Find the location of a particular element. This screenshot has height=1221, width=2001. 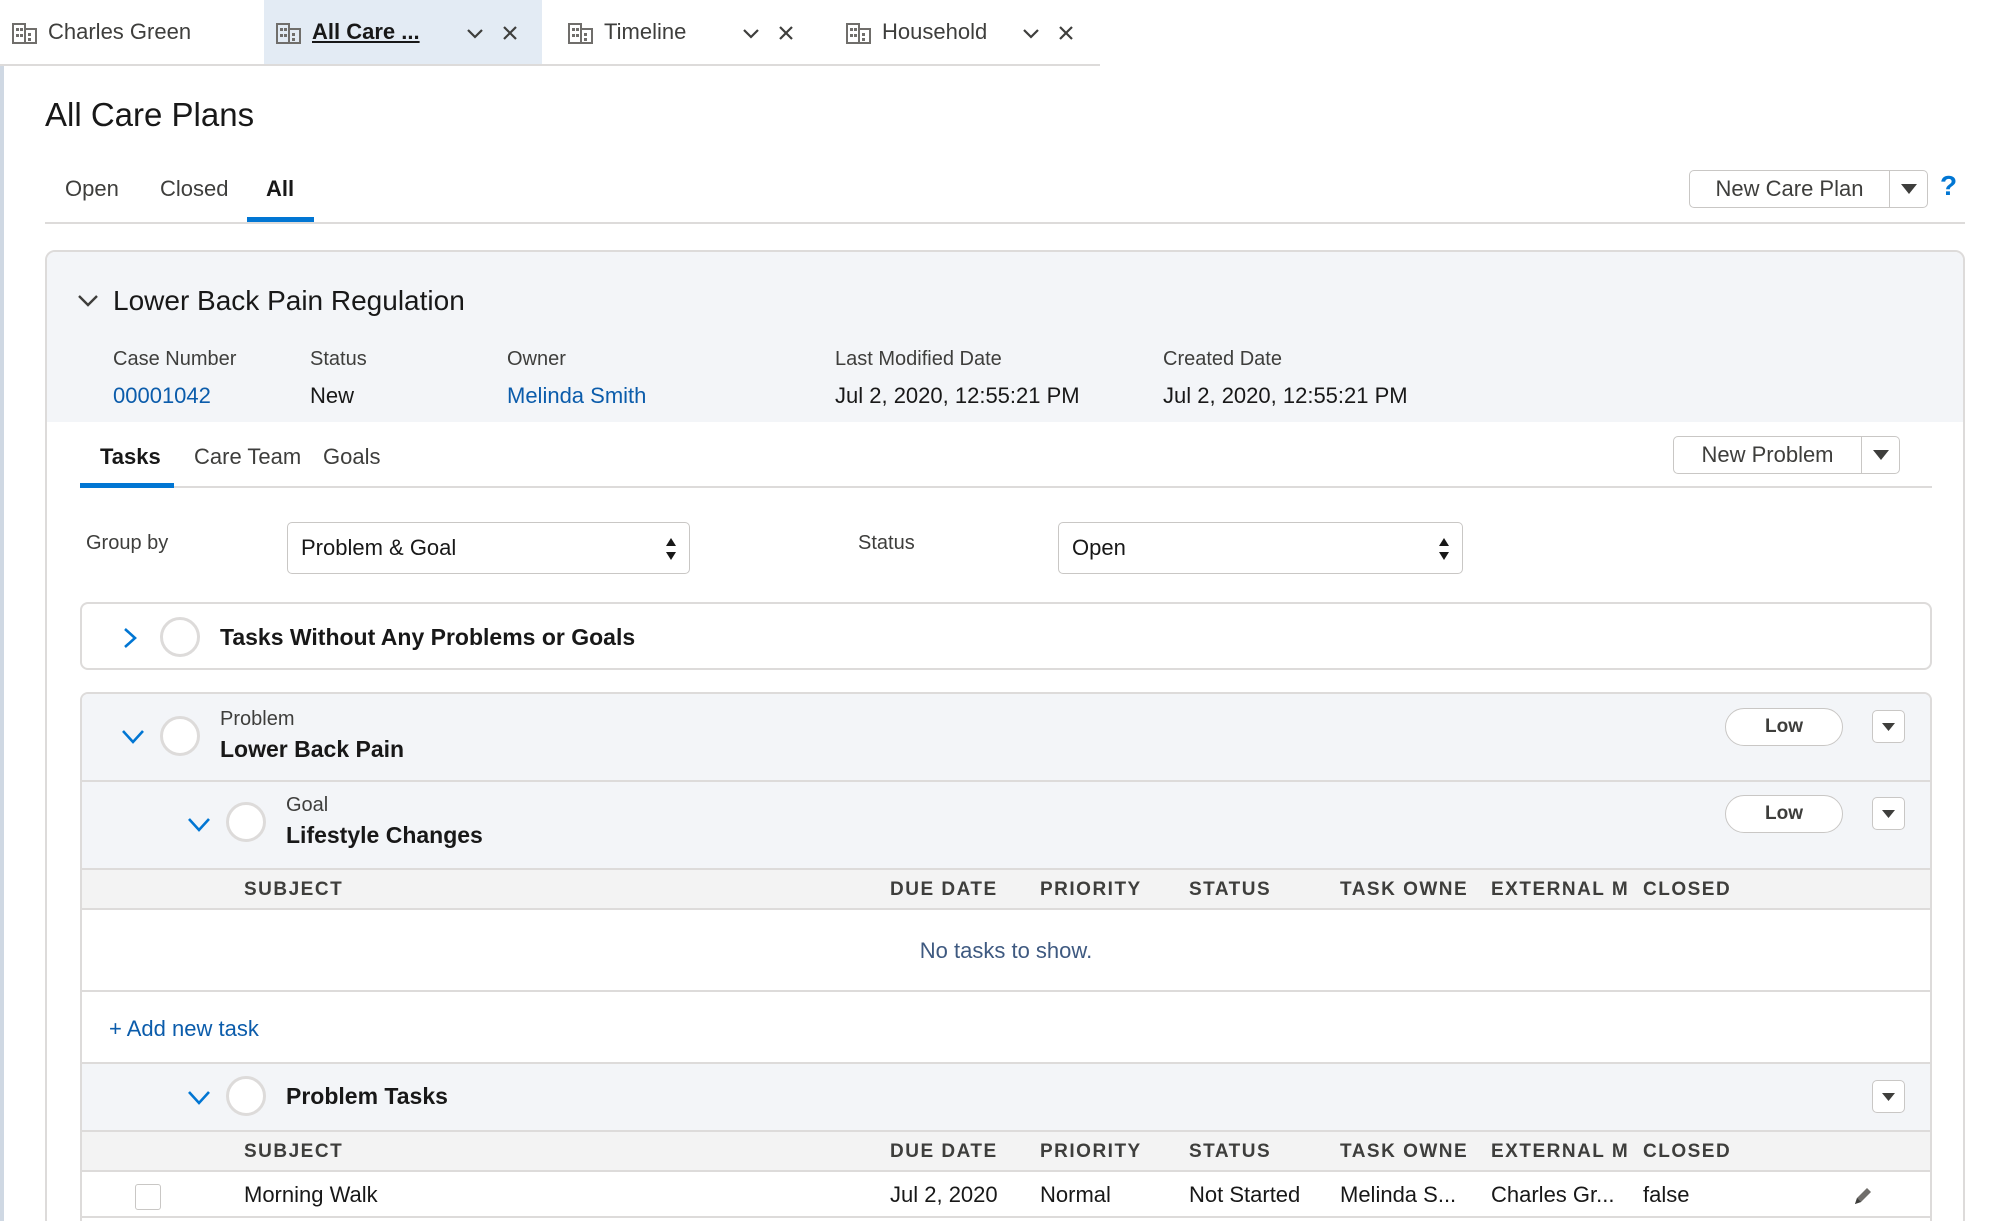

new-problem-button-group: New Problem is located at coordinates (1786, 455).